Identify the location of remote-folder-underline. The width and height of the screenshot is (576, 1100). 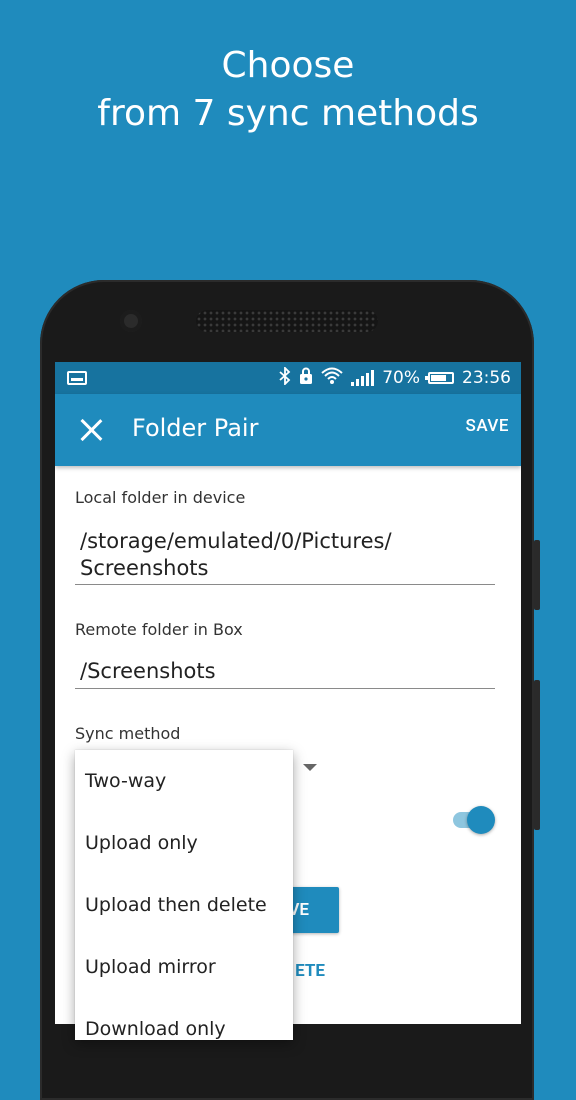
(285, 688).